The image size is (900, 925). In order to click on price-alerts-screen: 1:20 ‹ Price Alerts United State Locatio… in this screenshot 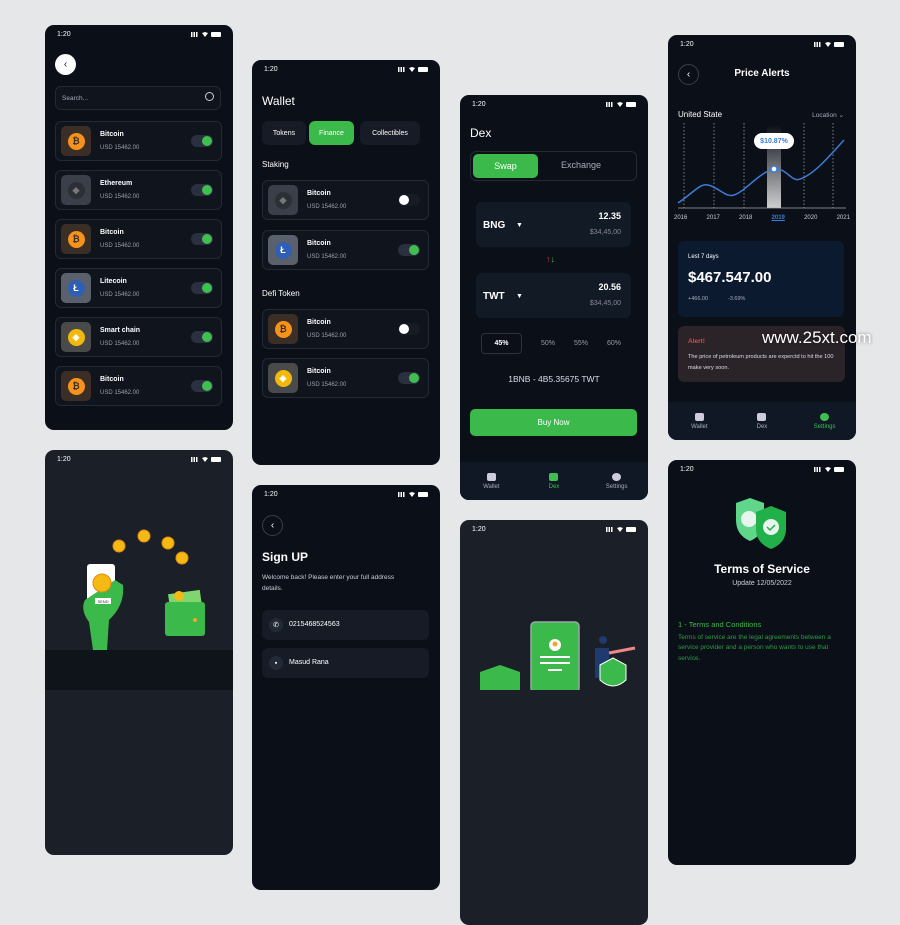, I will do `click(762, 237)`.